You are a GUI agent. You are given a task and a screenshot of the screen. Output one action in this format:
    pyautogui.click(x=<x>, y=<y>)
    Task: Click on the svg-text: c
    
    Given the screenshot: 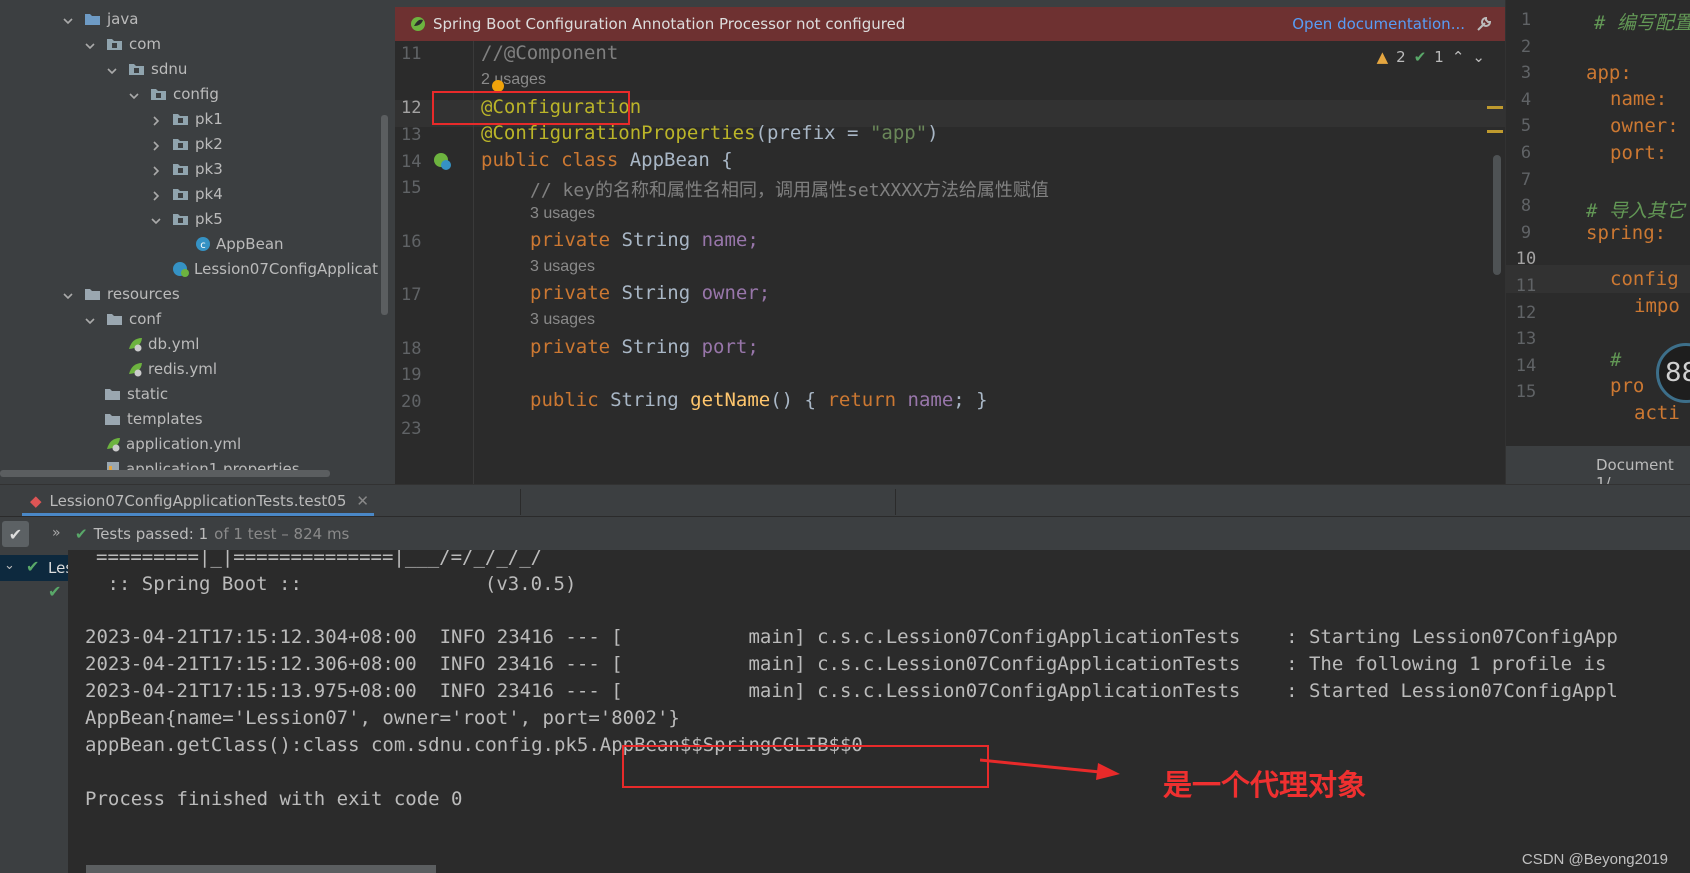 What is the action you would take?
    pyautogui.click(x=203, y=245)
    